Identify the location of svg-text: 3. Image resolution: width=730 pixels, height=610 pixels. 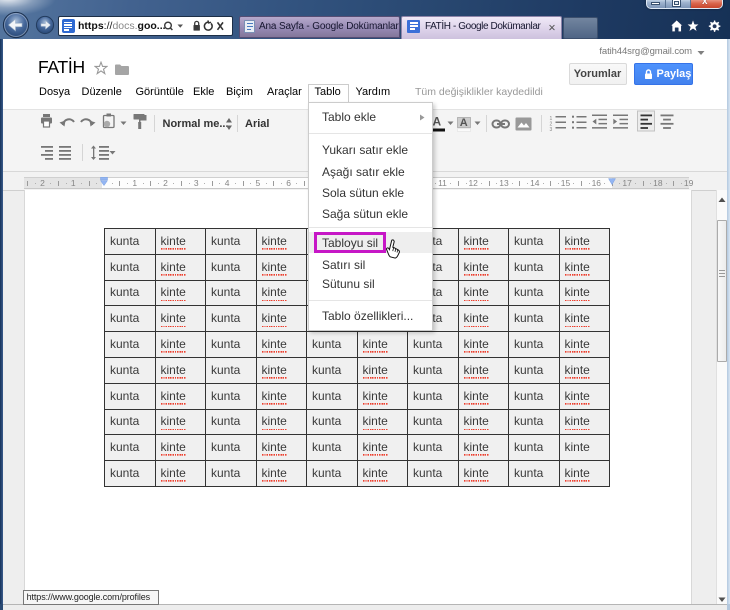
(551, 130).